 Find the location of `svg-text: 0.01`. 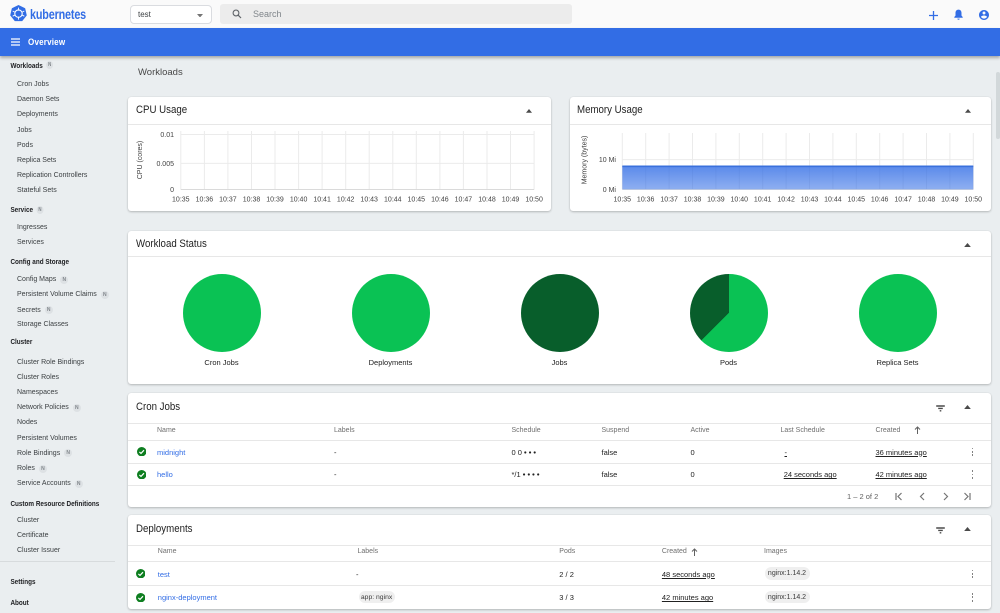

svg-text: 0.01 is located at coordinates (167, 135).